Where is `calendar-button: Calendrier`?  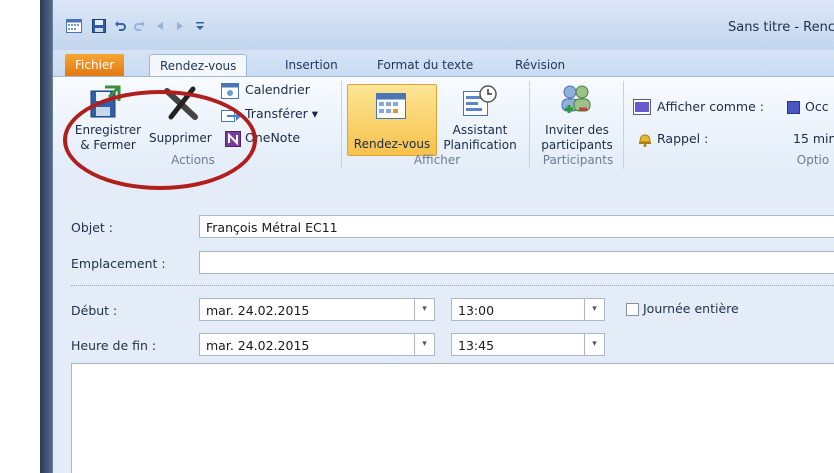
calendar-button: Calendrier is located at coordinates (271, 91).